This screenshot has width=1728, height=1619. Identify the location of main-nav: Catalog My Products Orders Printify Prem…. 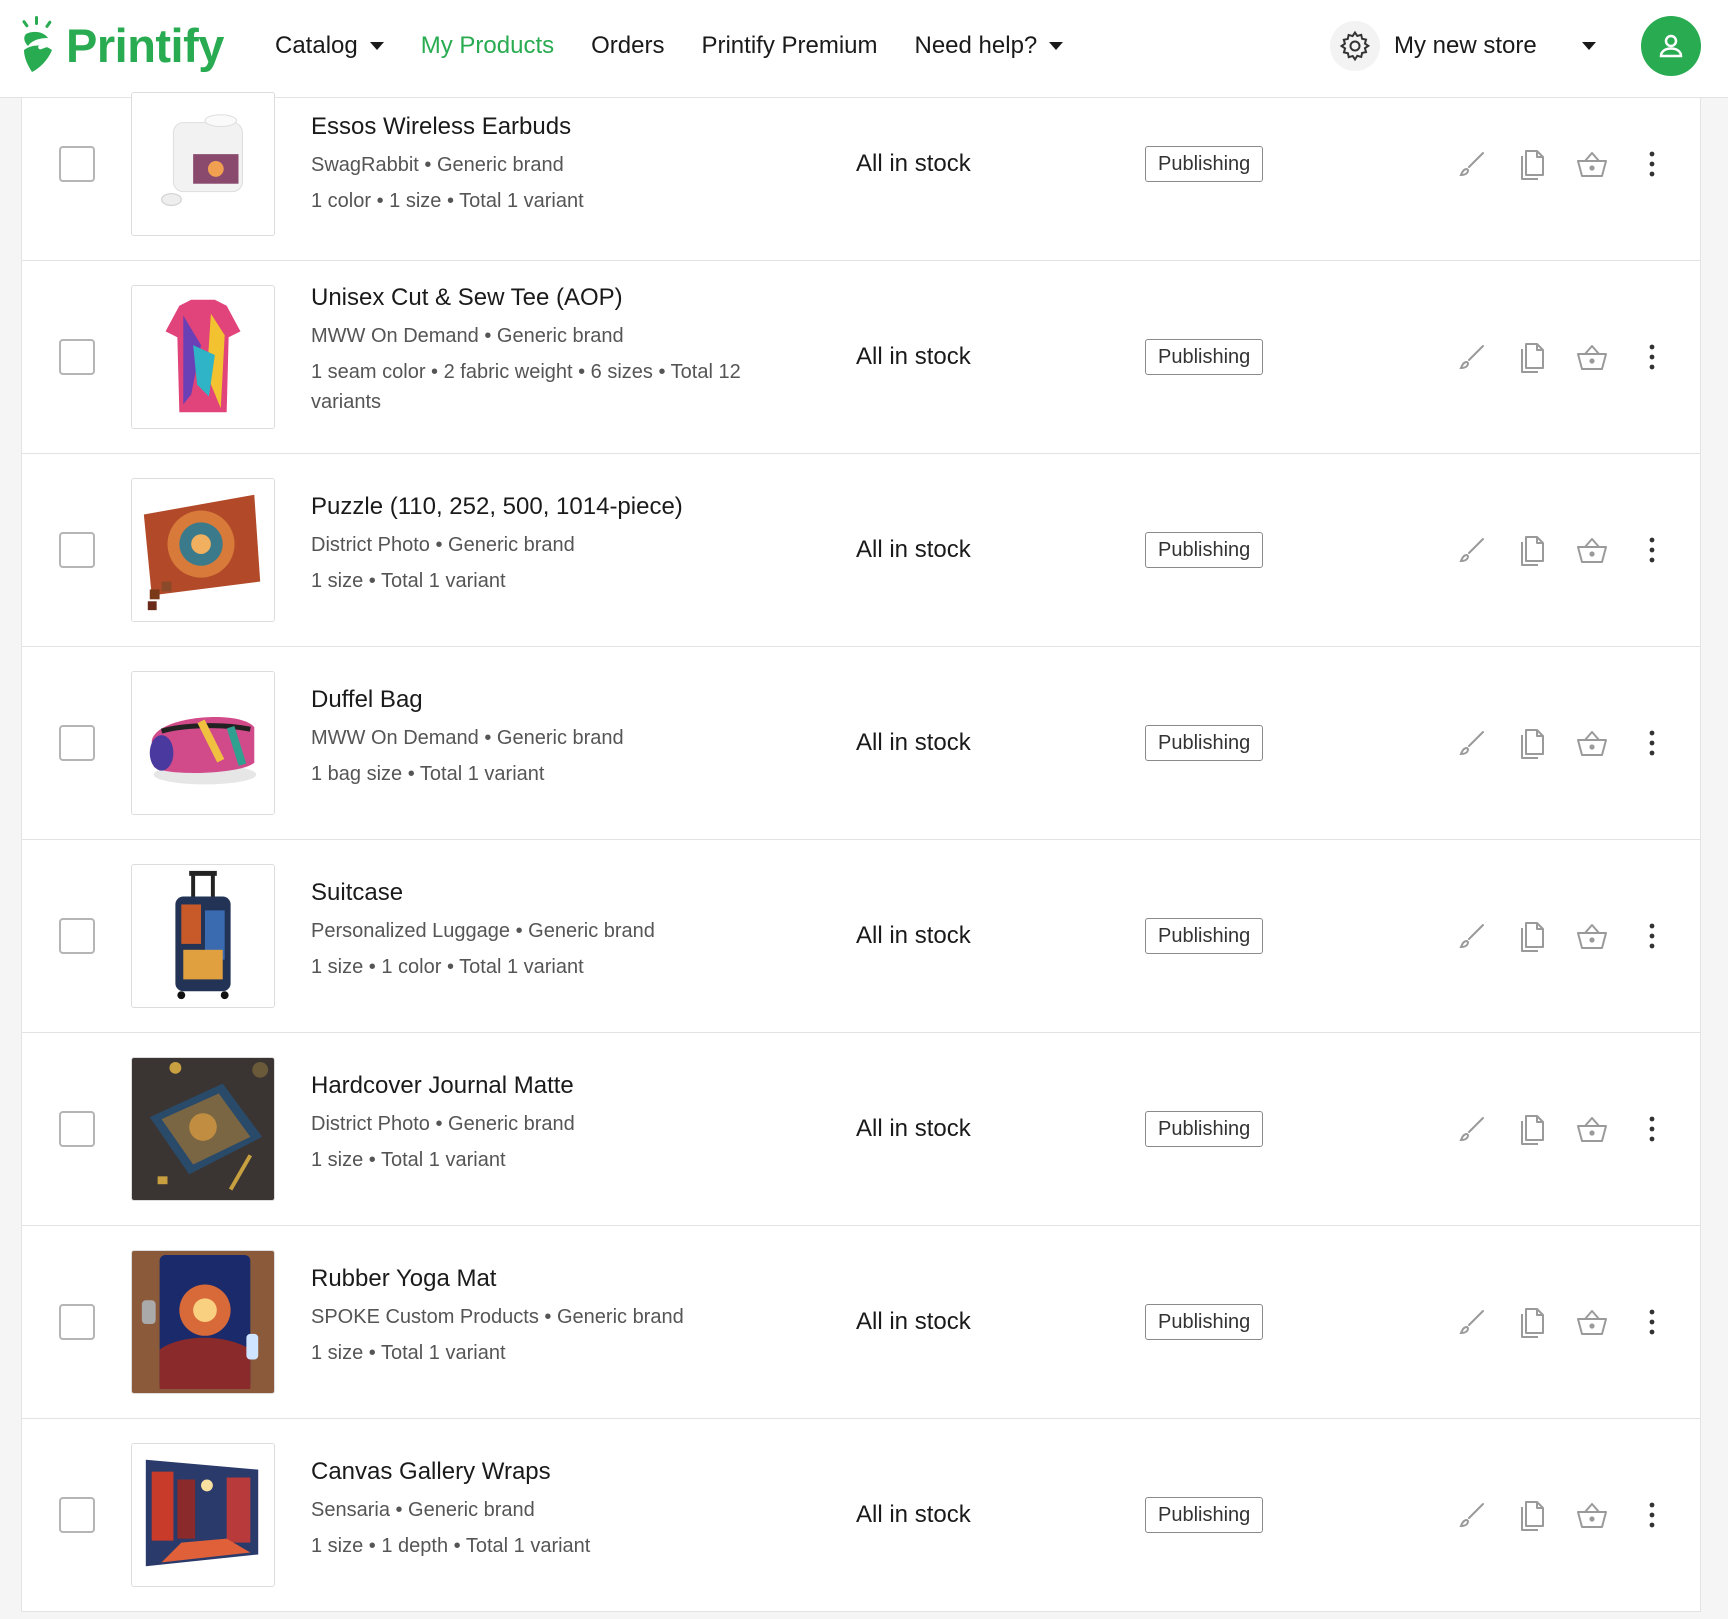
(687, 46).